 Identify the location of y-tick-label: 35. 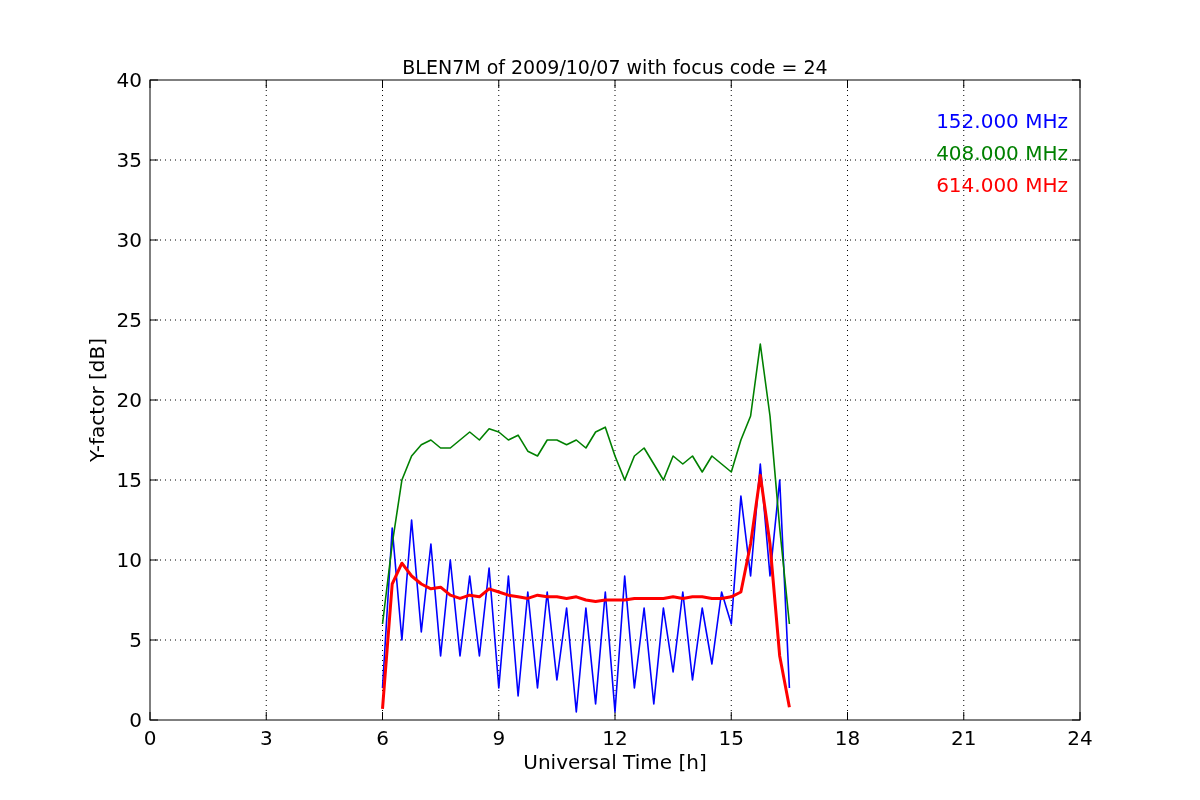
(129, 160).